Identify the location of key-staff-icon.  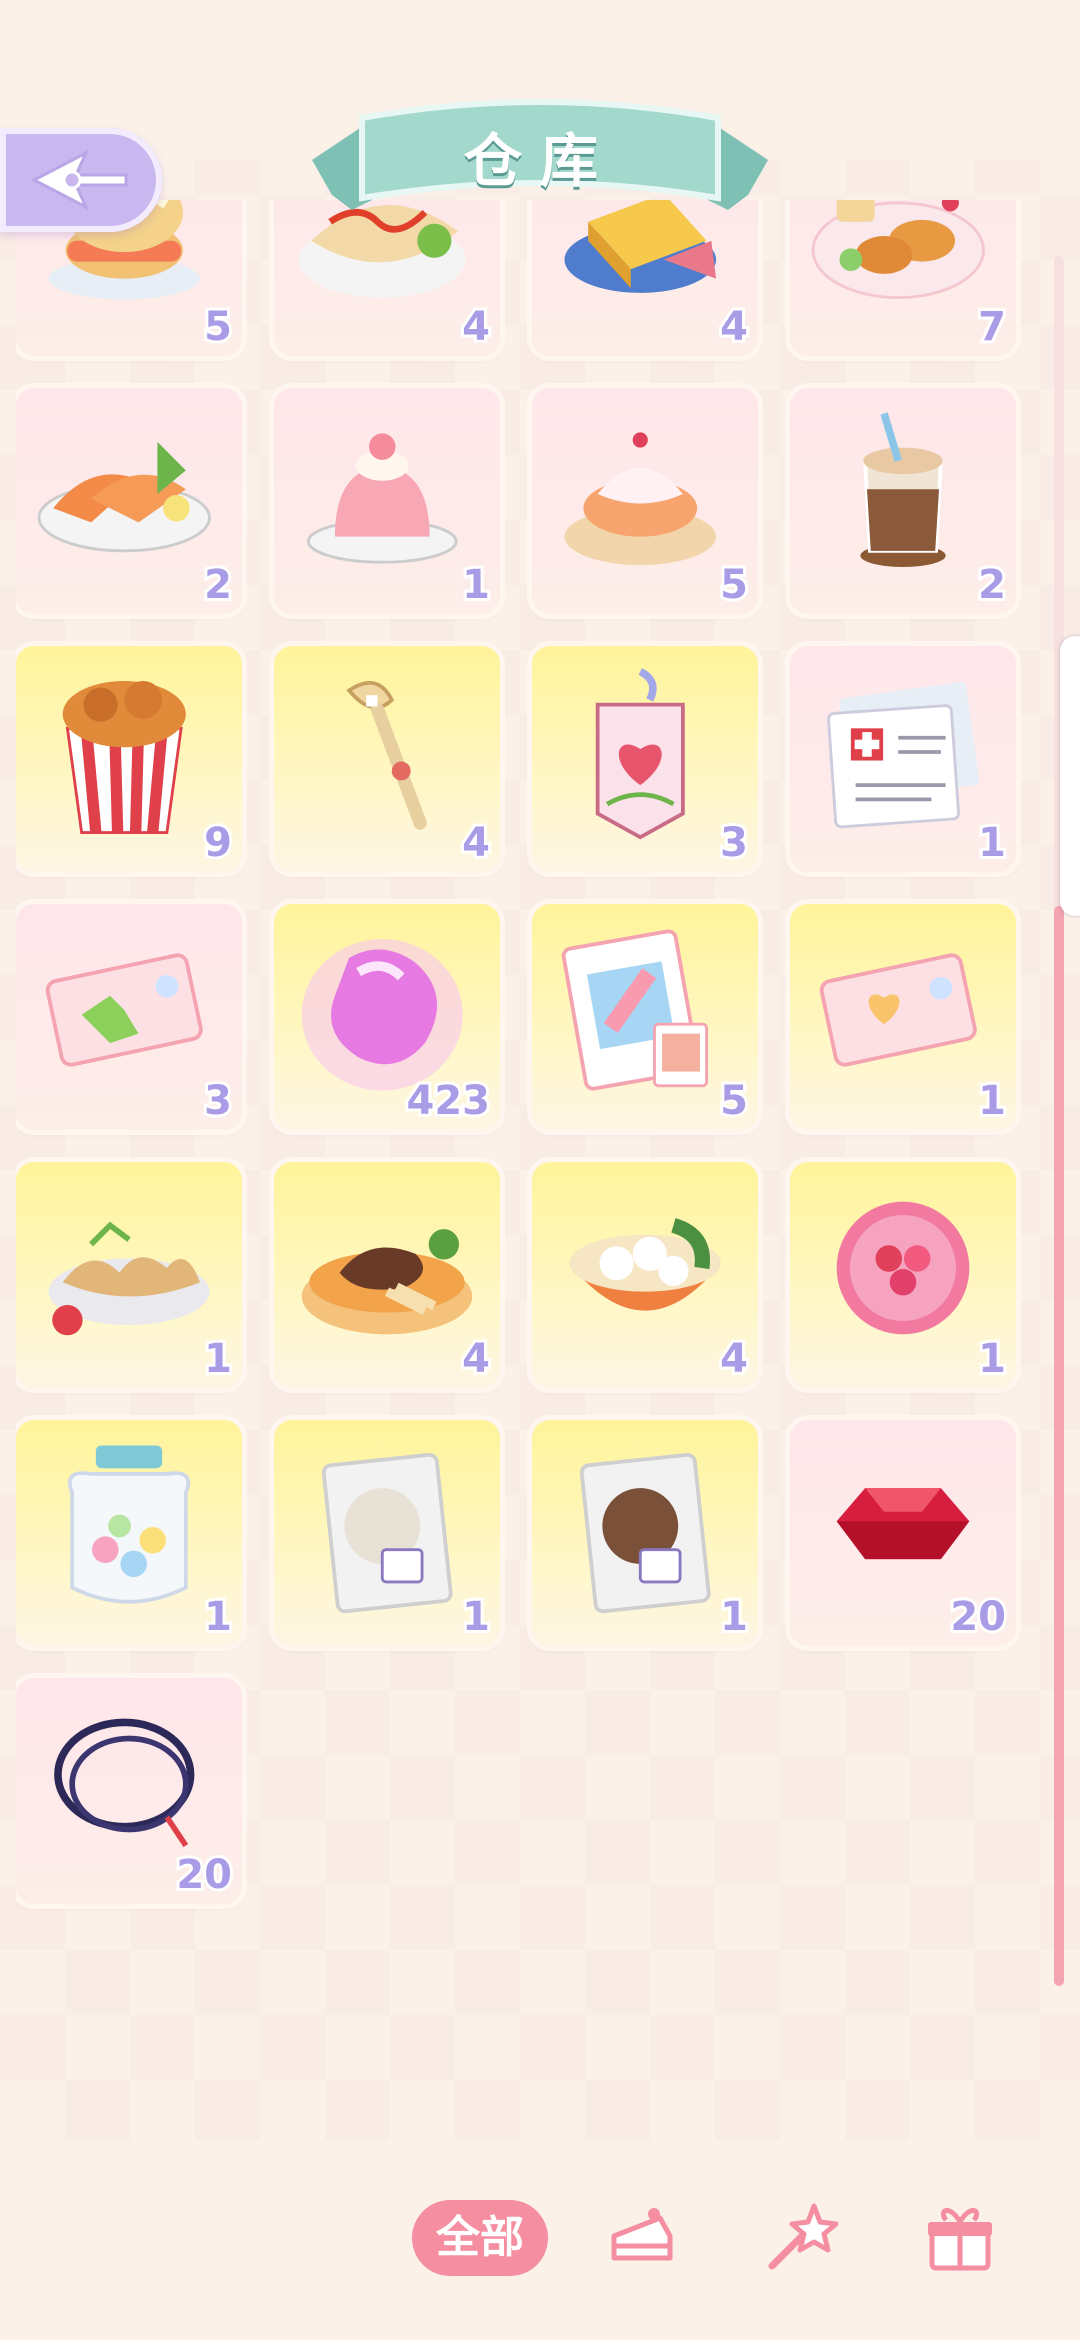
(386, 755).